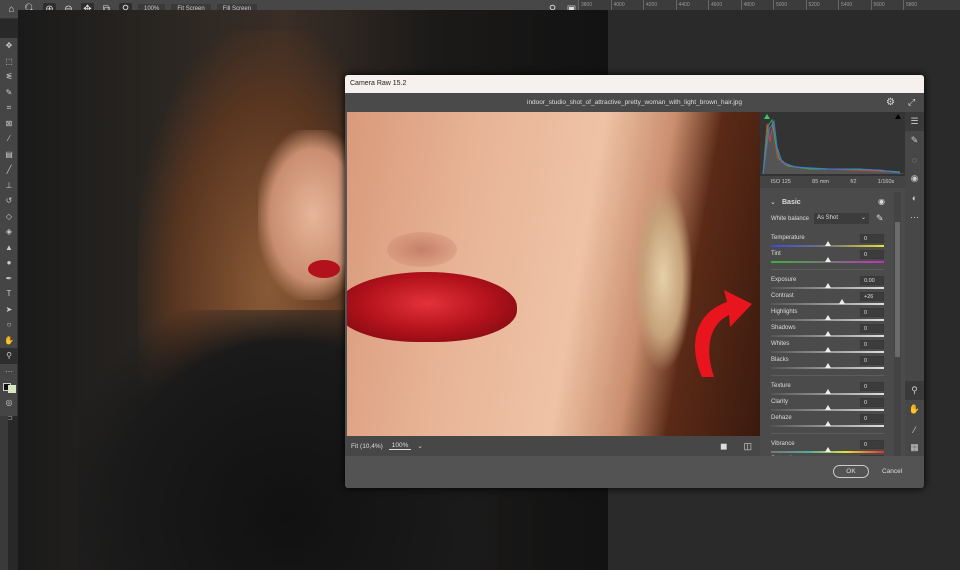  What do you see at coordinates (914, 197) in the screenshot?
I see `presets-icon: ◐` at bounding box center [914, 197].